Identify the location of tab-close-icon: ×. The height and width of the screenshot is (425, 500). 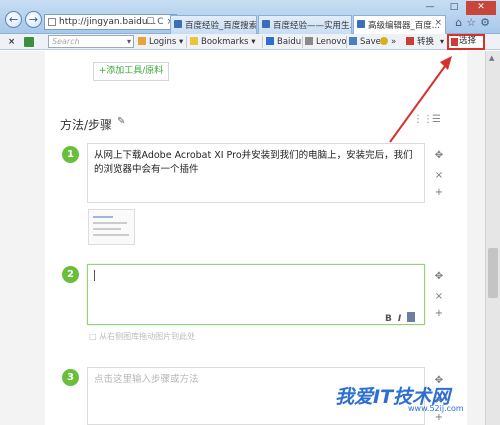
(438, 23).